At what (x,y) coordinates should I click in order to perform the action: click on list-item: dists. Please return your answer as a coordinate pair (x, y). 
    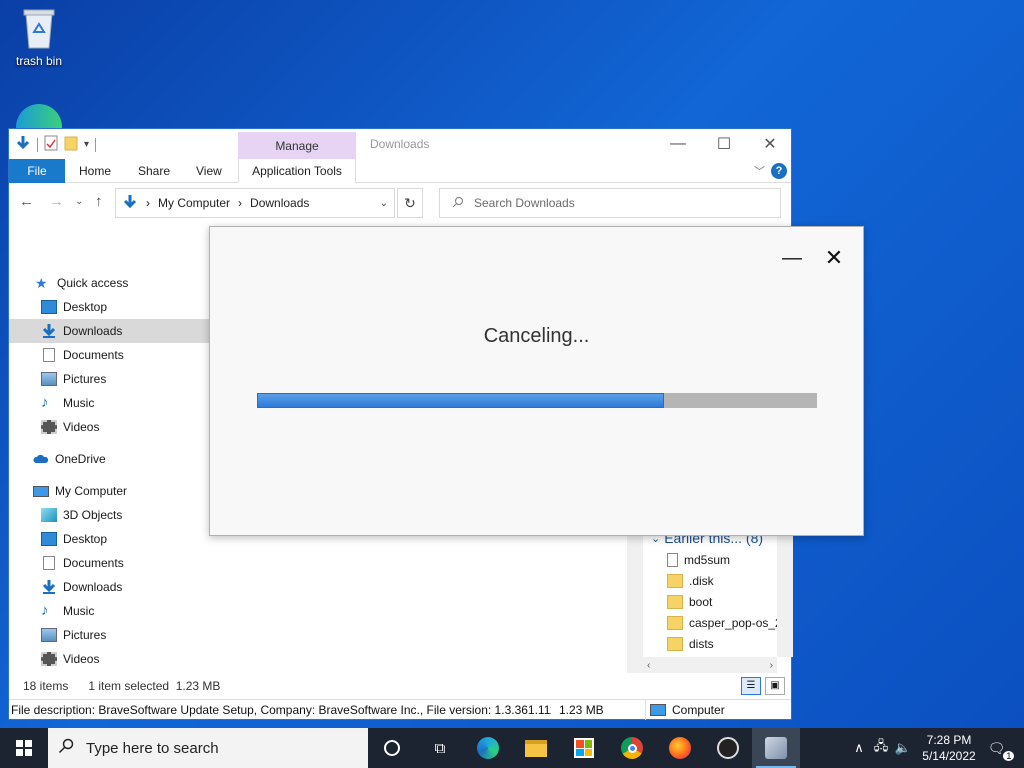
    Looking at the image, I should click on (710, 643).